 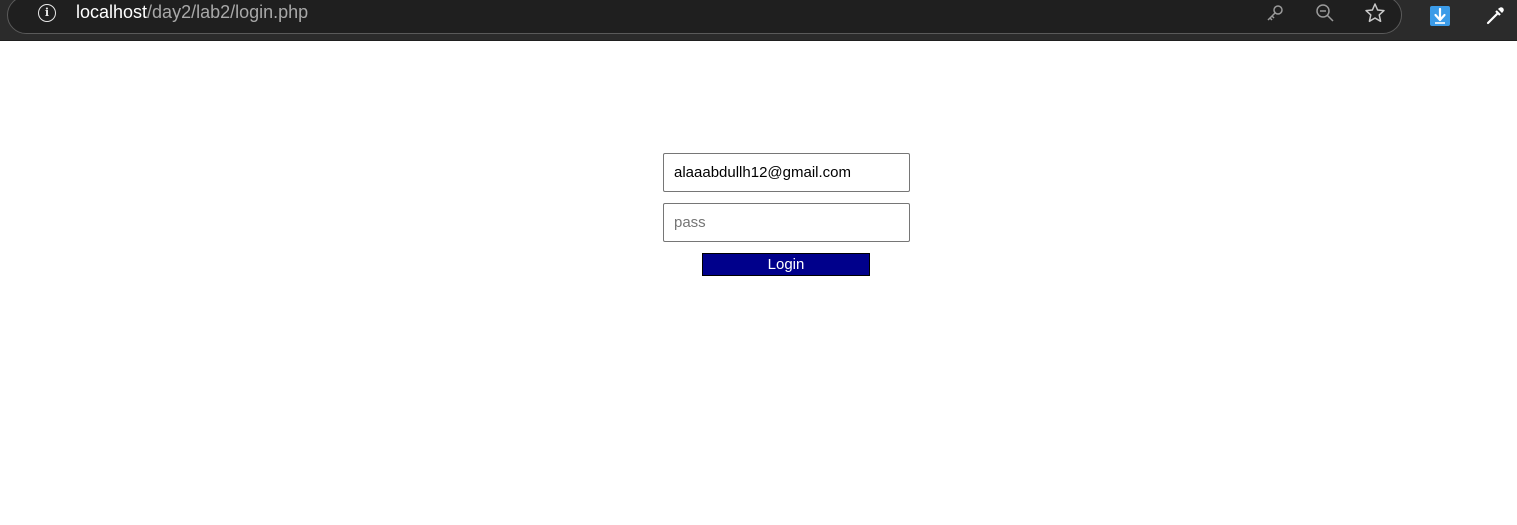 I want to click on eyedropper-icon, so click(x=1495, y=16).